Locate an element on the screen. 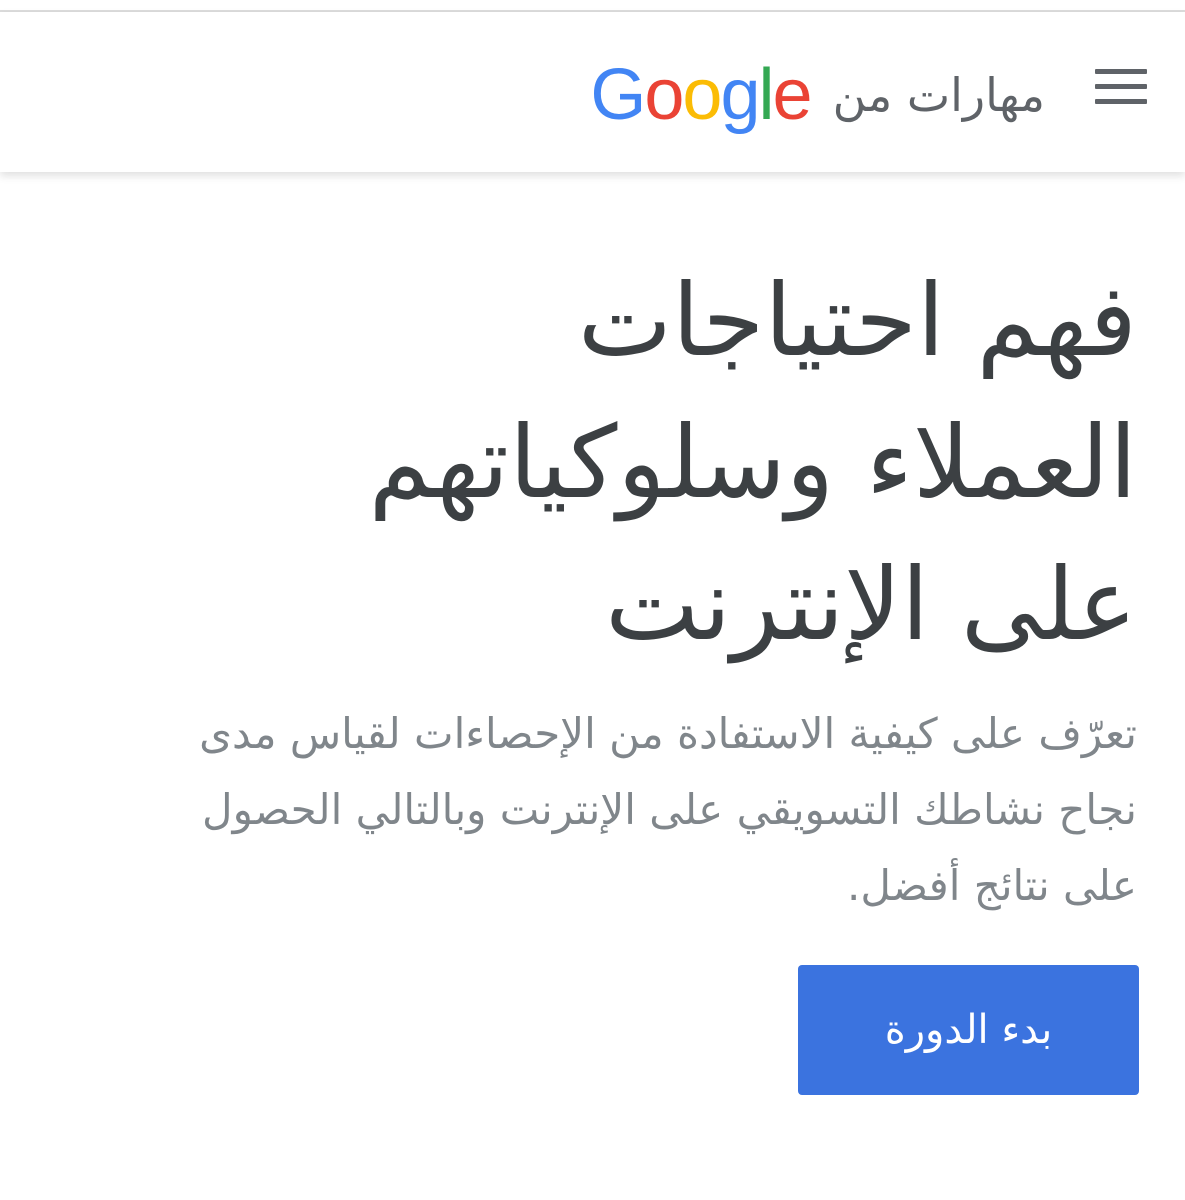 The width and height of the screenshot is (1185, 1200). google-logo-letter: g is located at coordinates (740, 95).